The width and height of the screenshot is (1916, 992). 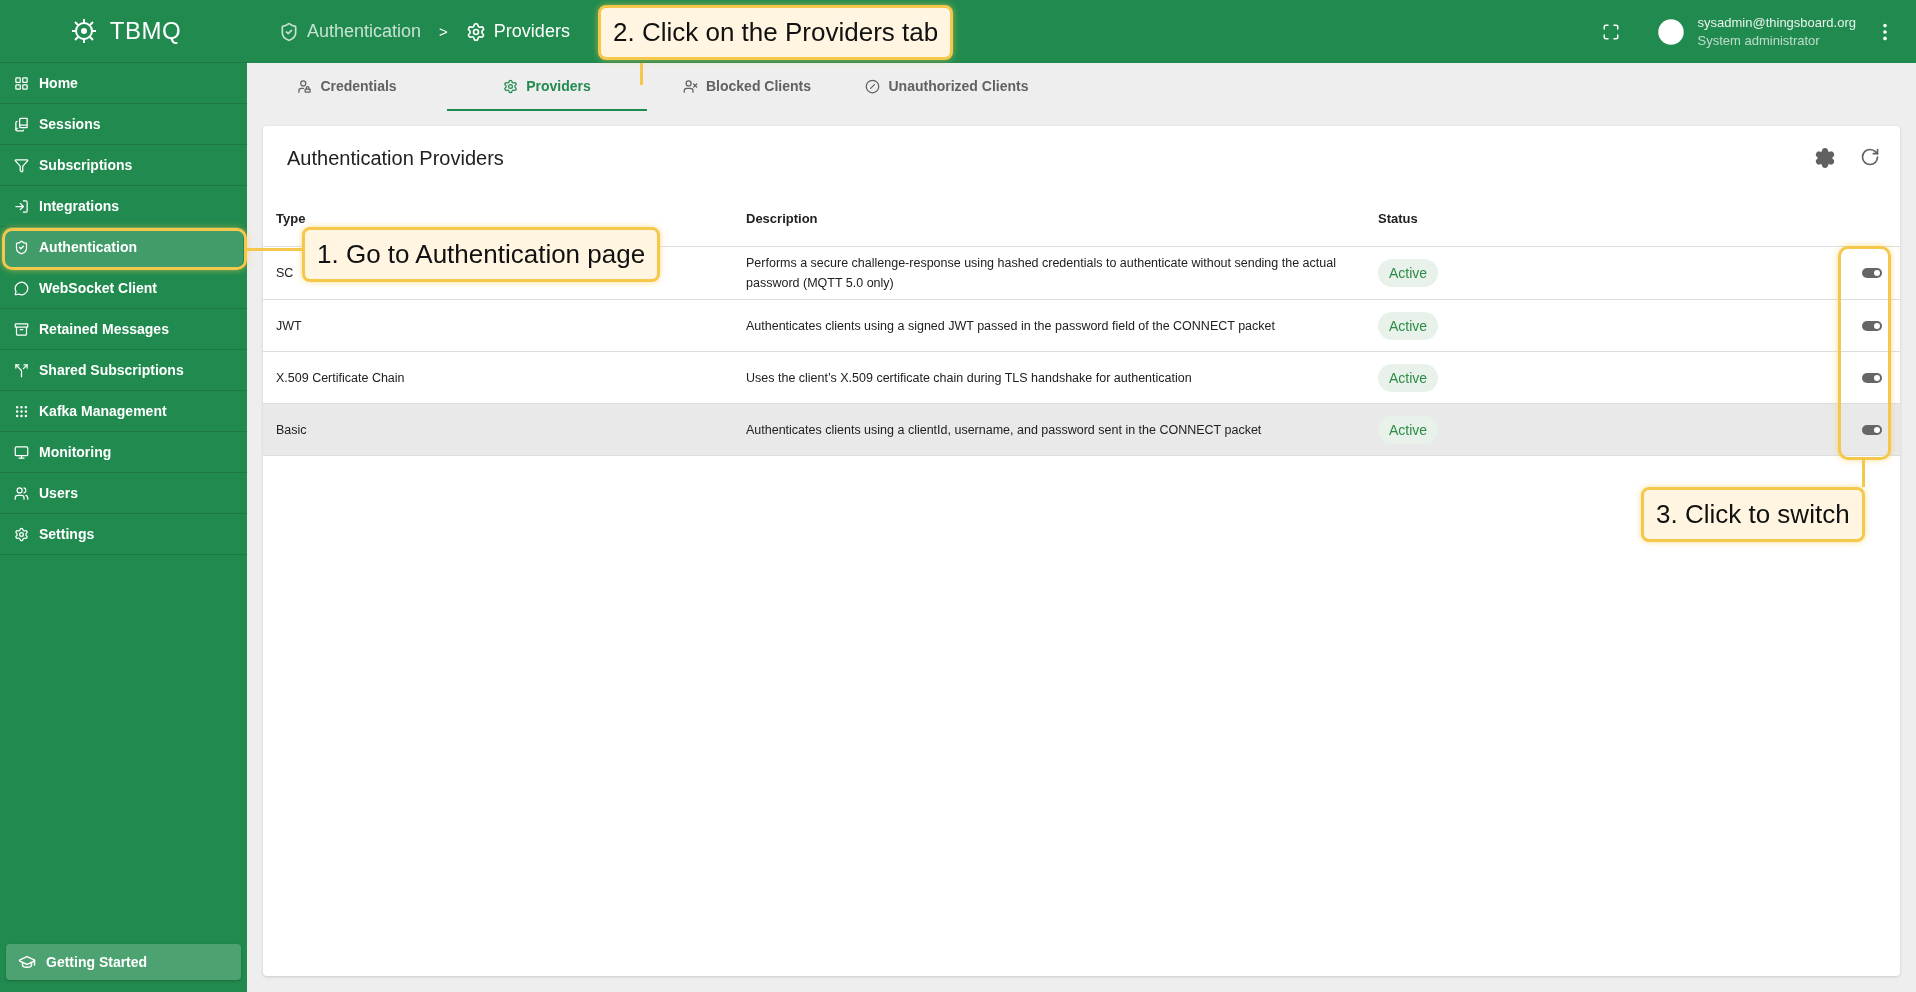 What do you see at coordinates (123, 370) in the screenshot?
I see `sidebar-item: Shared Subscriptions` at bounding box center [123, 370].